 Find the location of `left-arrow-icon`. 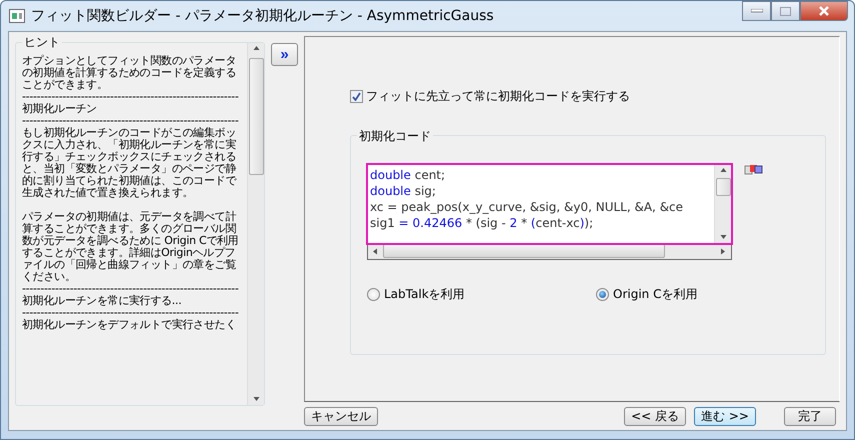

left-arrow-icon is located at coordinates (375, 251).